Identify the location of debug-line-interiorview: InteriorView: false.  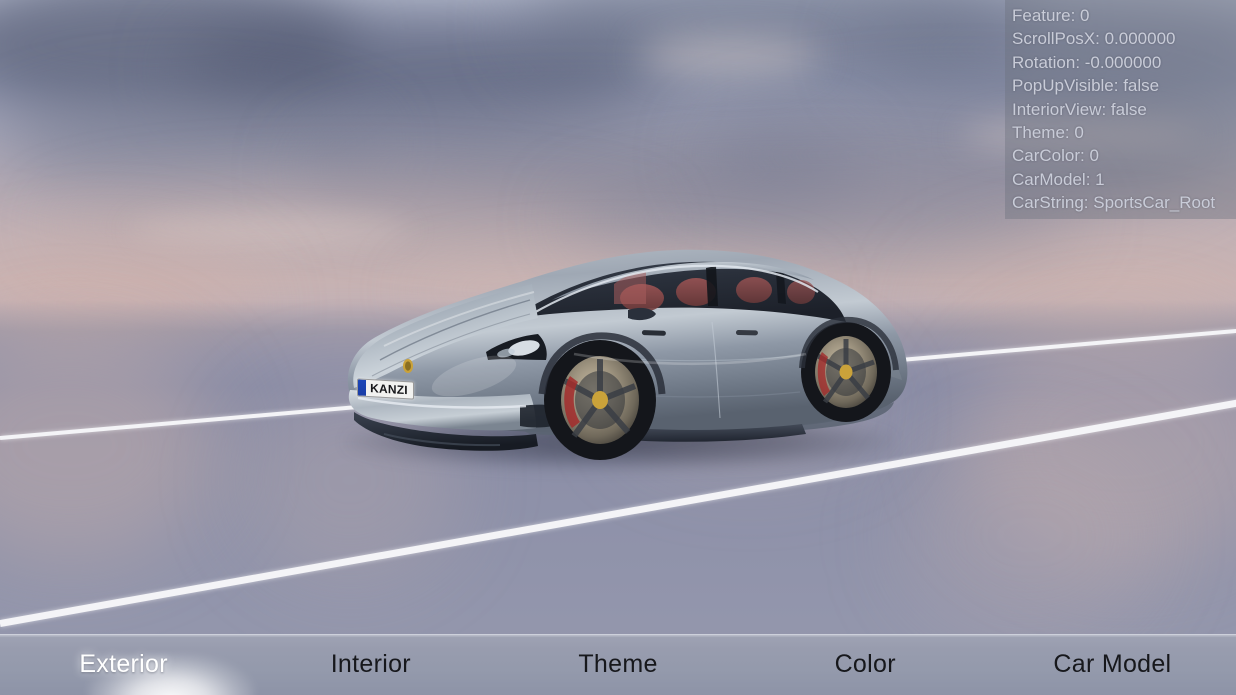
(1079, 109).